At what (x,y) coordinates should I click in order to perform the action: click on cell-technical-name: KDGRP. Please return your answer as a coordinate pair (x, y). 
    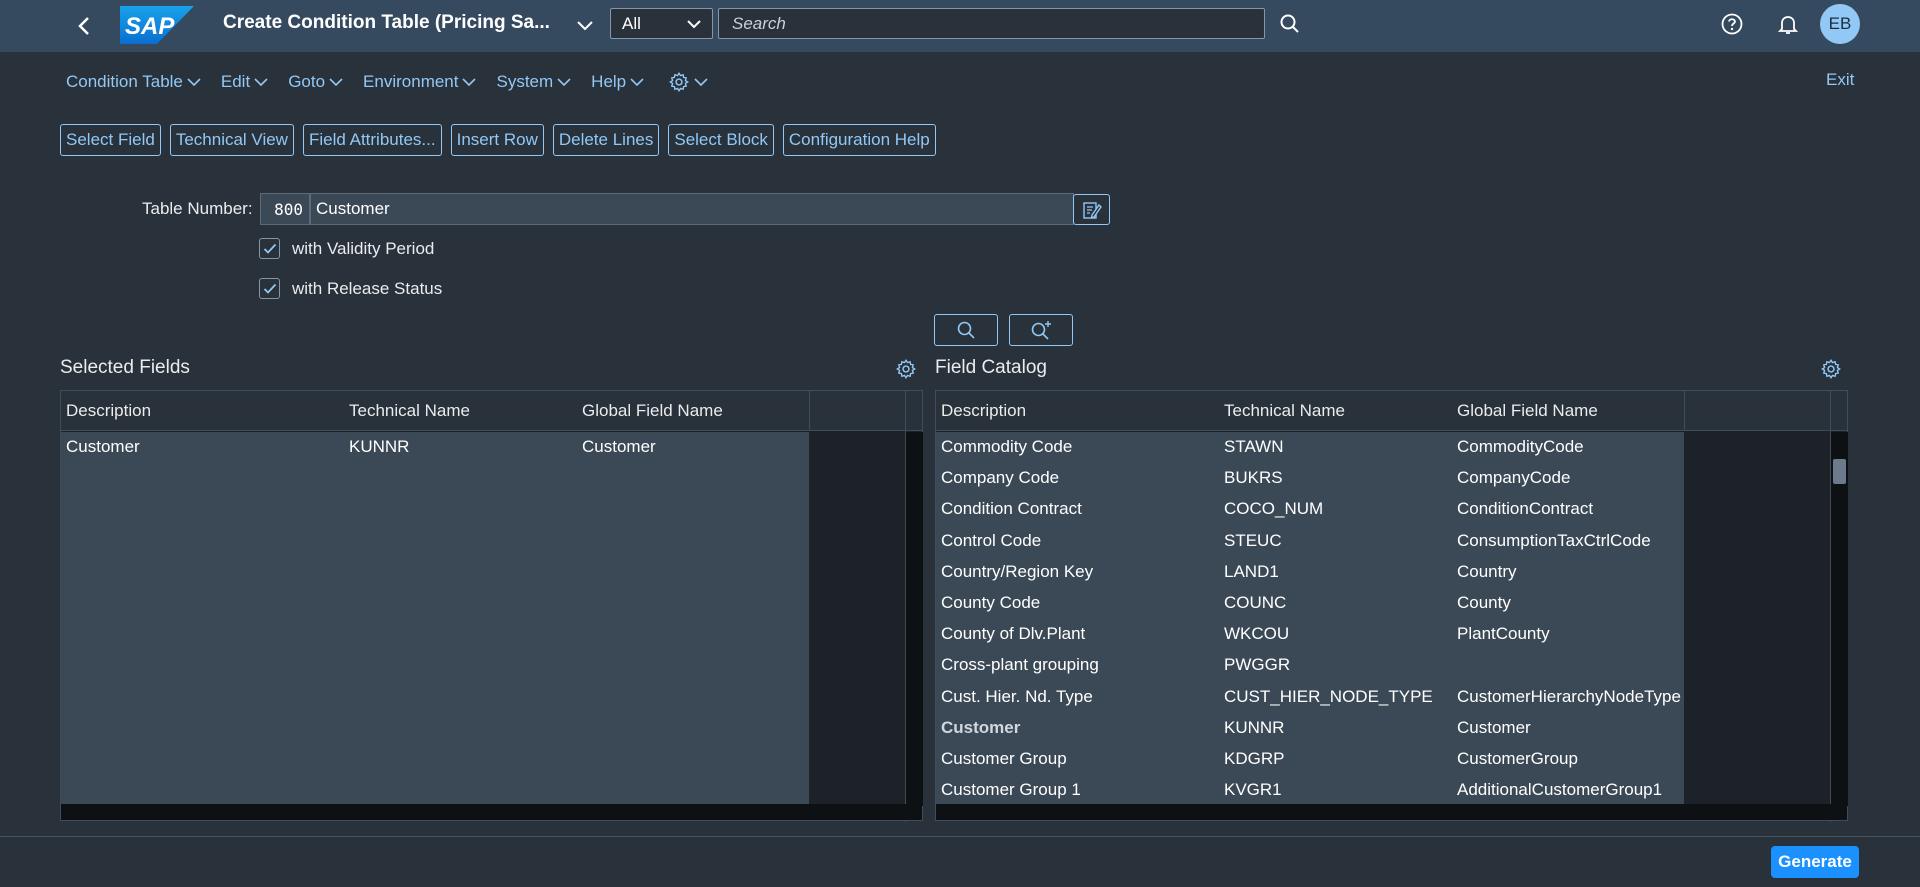
    Looking at the image, I should click on (1254, 758).